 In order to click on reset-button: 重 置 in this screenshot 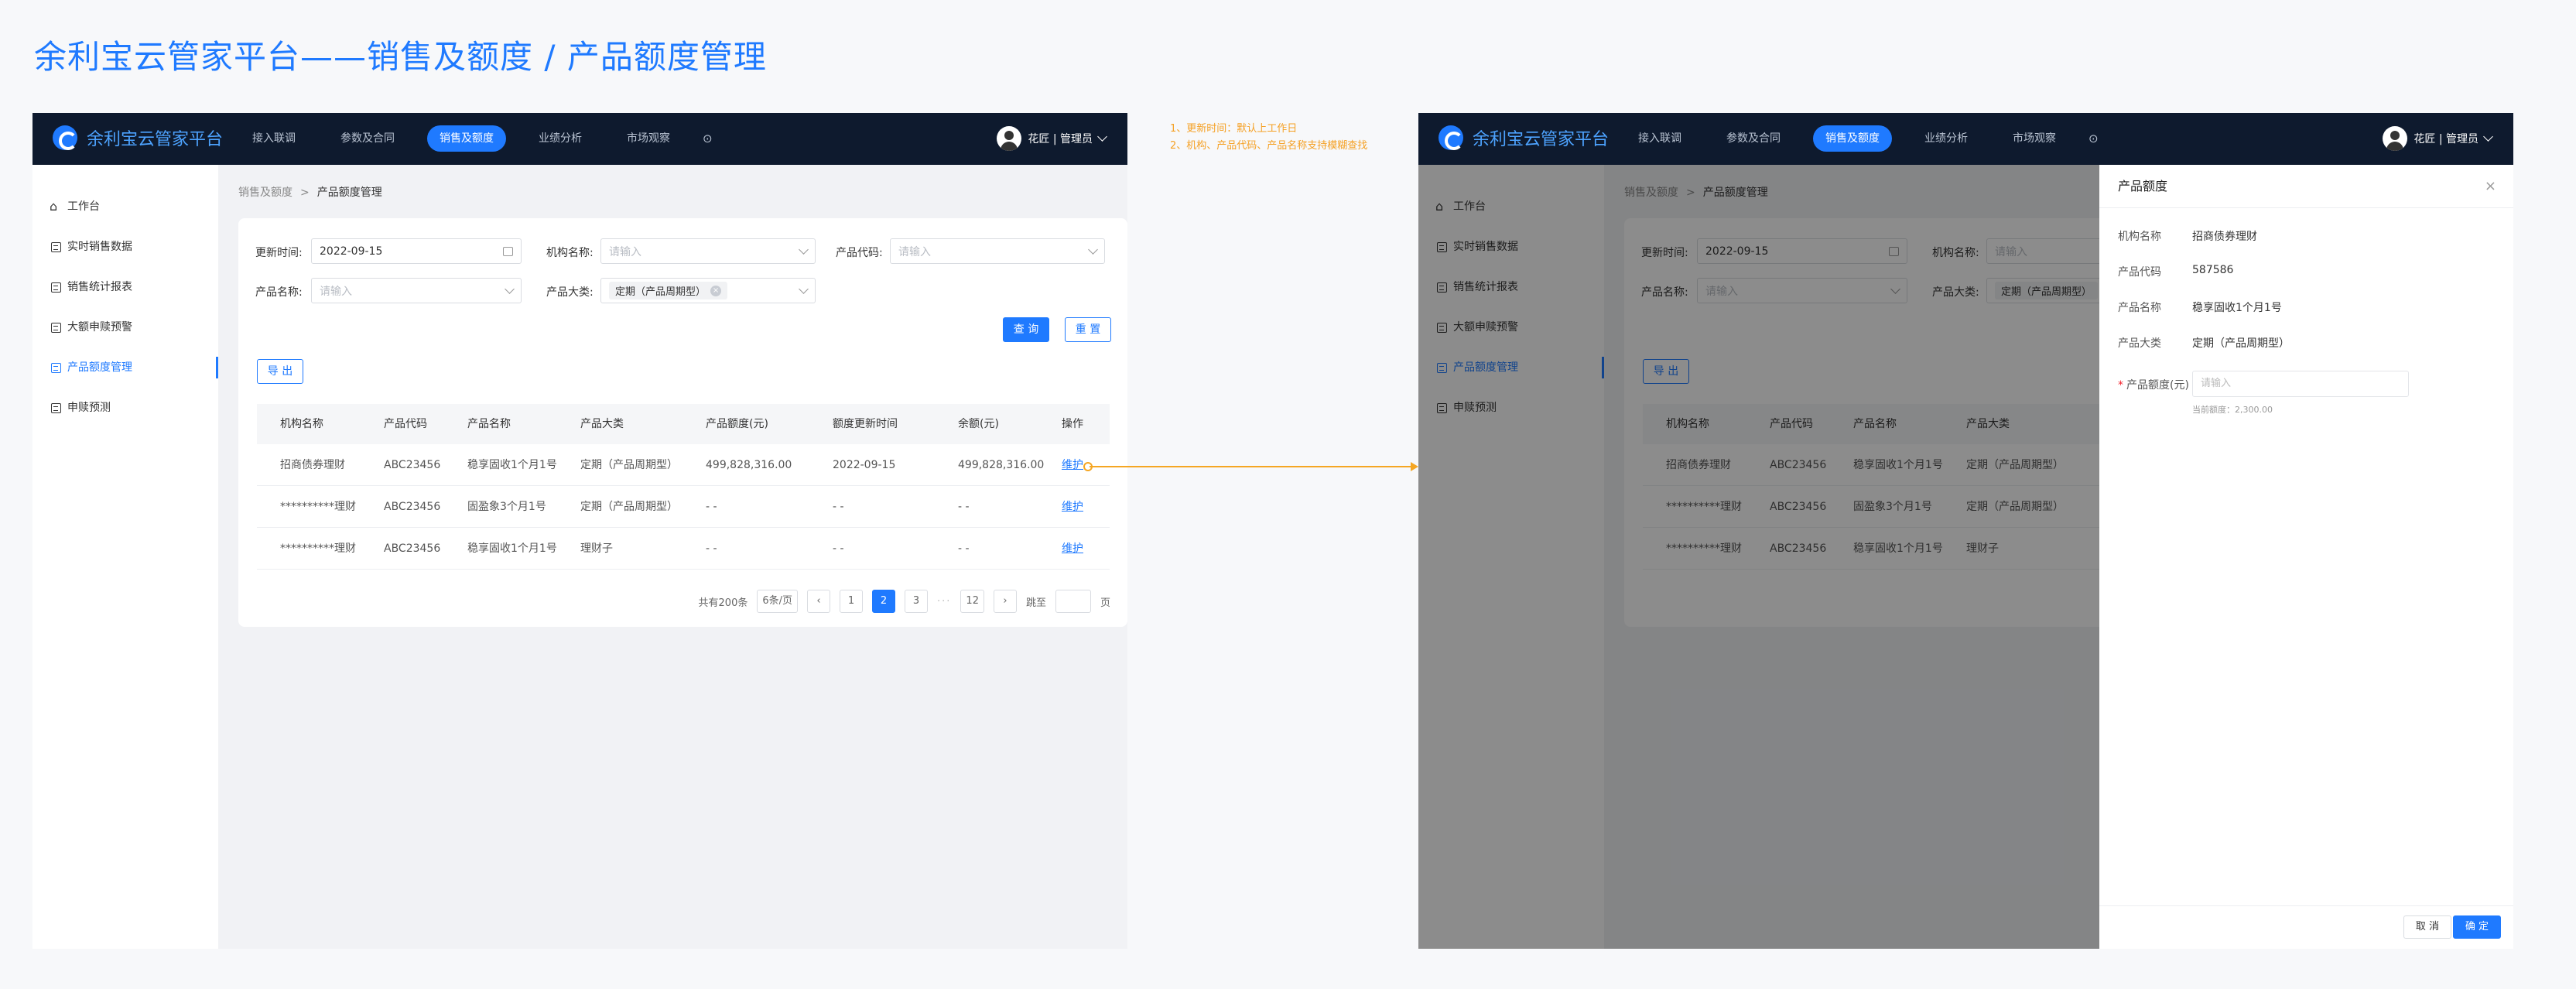, I will do `click(1088, 329)`.